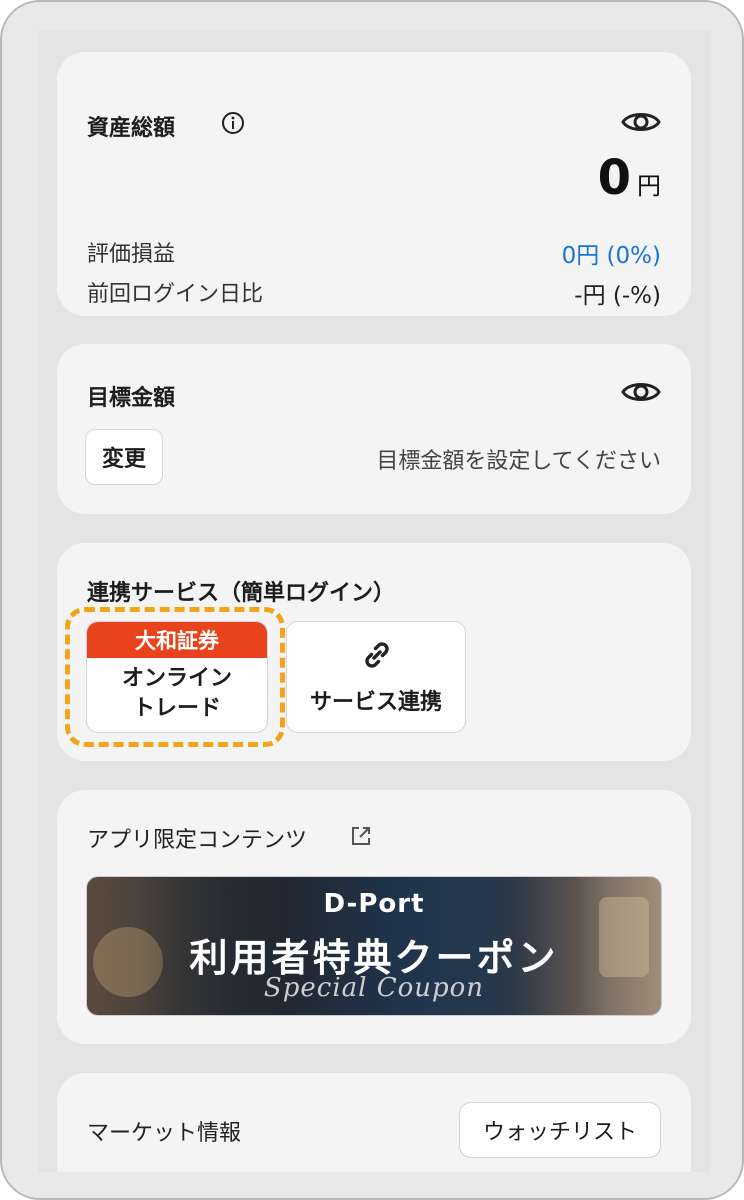 This screenshot has width=744, height=1200. Describe the element at coordinates (374, 1122) in the screenshot. I see `market-info-card: マーケット情報 ウォッチリスト` at that location.